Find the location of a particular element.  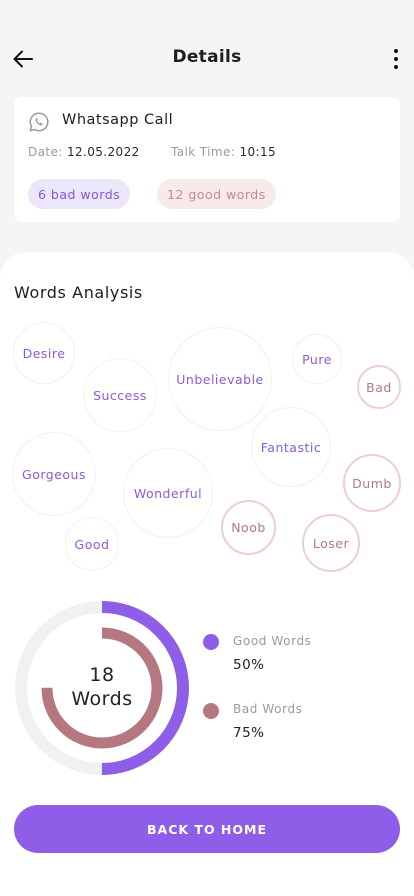

good-words-value: 50% is located at coordinates (249, 665).